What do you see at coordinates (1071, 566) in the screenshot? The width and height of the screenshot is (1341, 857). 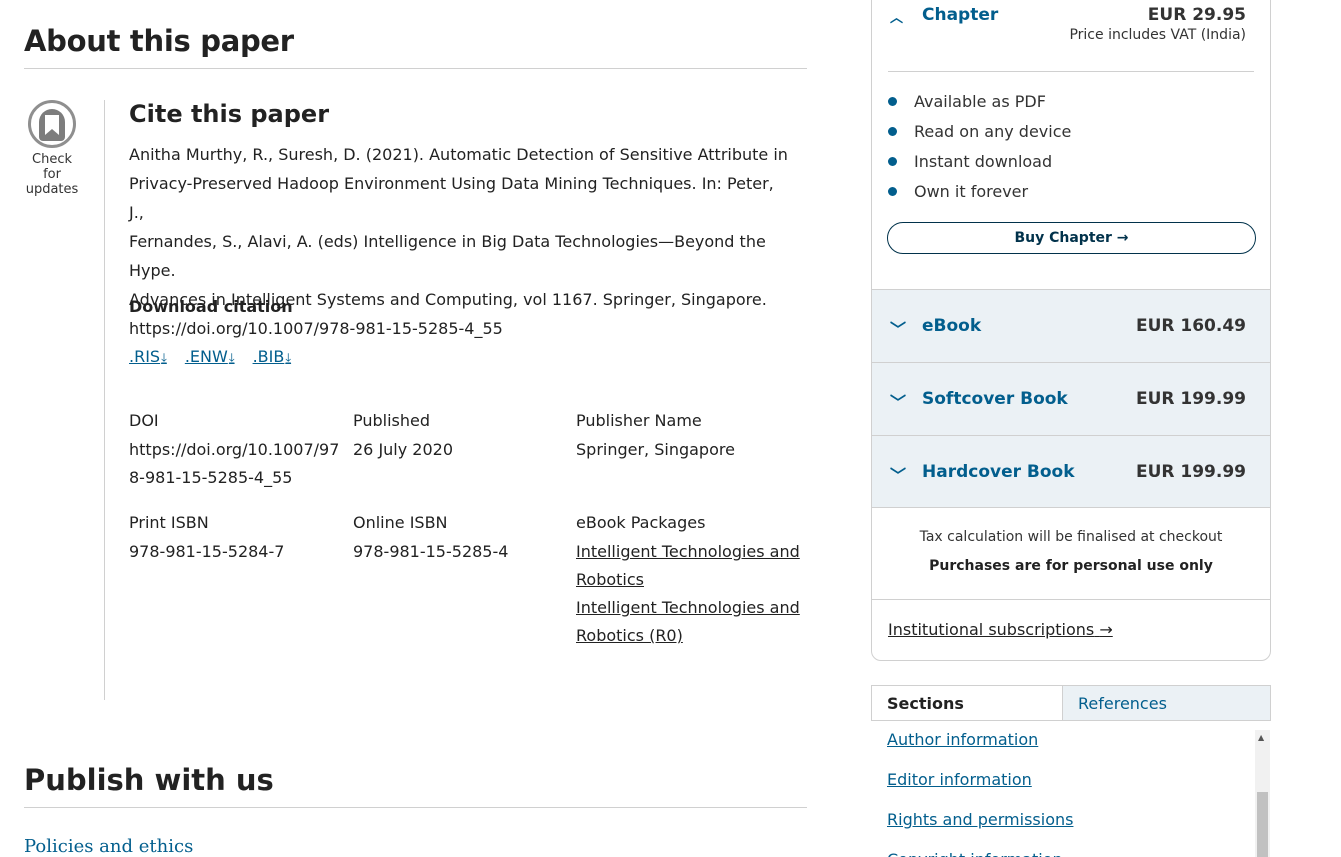 I see `personal-use-note: Purchases are for personal use only` at bounding box center [1071, 566].